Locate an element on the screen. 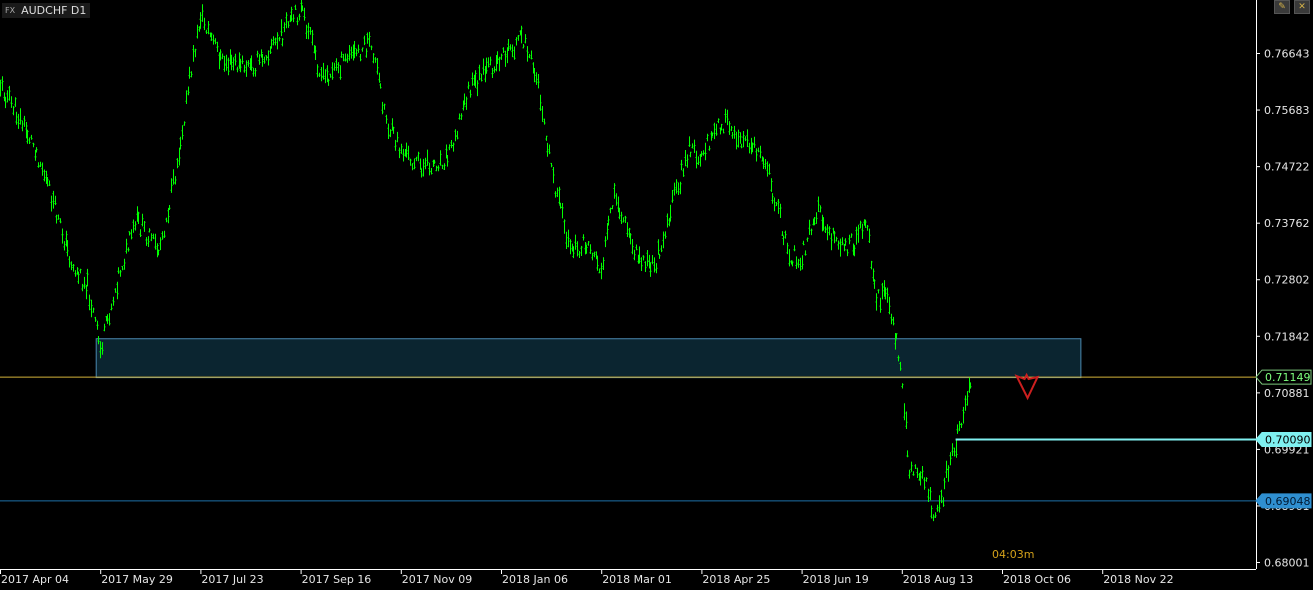 The height and width of the screenshot is (590, 1313). y-tick-label: 0.71842 is located at coordinates (1287, 336).